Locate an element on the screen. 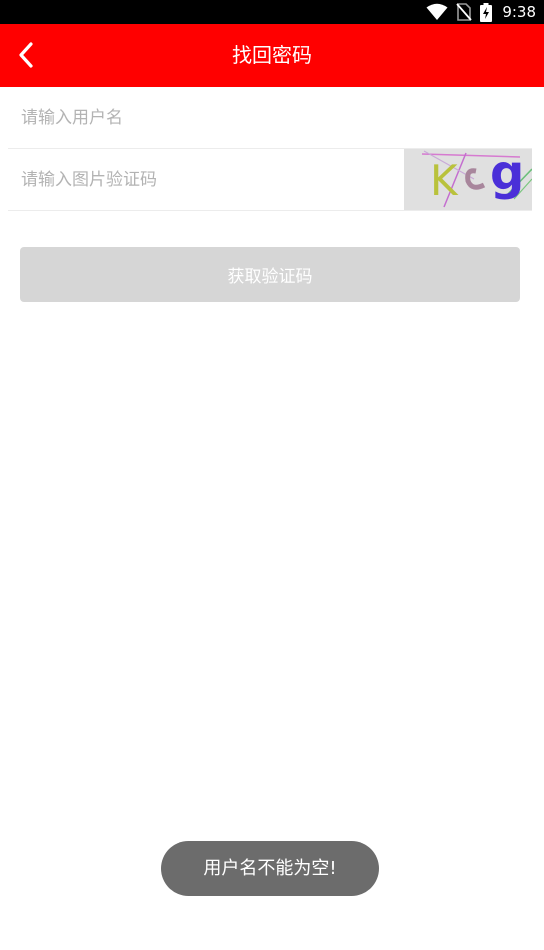  get-code-button: 获取验证码 is located at coordinates (270, 274).